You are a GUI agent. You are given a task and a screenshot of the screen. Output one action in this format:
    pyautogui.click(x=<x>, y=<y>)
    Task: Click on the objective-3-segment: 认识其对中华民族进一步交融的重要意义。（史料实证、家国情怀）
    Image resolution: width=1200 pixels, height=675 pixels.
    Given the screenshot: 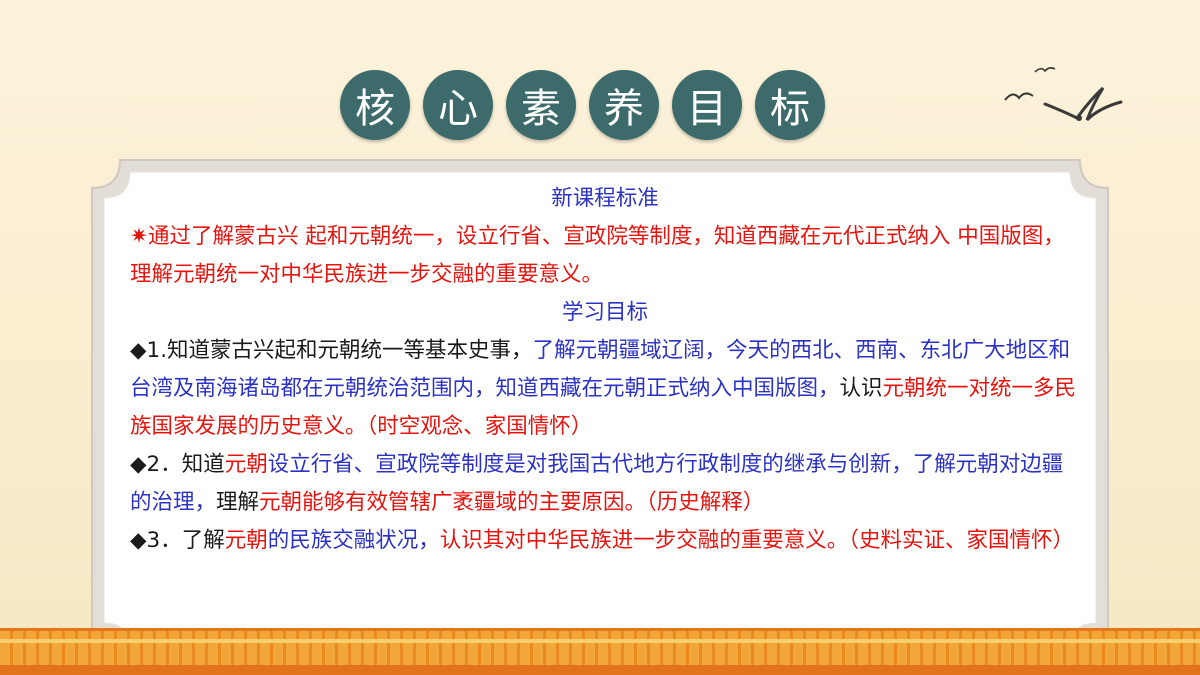 What is the action you would take?
    pyautogui.click(x=757, y=540)
    